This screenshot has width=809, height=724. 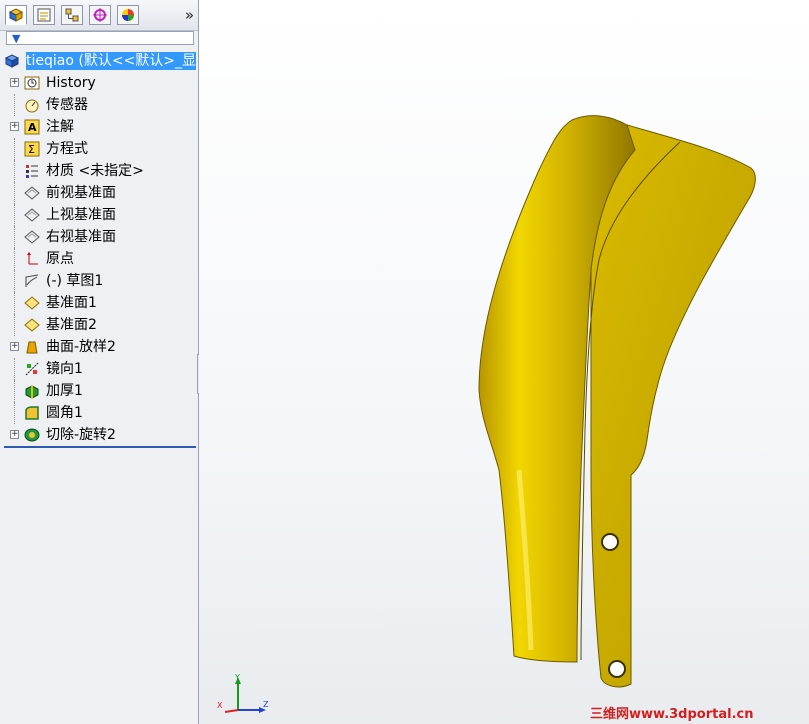 I want to click on tree-item: 材质 <未指定>, so click(x=99, y=171).